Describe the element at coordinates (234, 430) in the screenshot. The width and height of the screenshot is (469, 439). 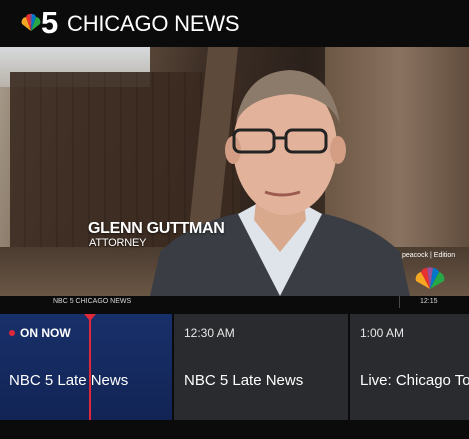
I see `bottom-bar` at that location.